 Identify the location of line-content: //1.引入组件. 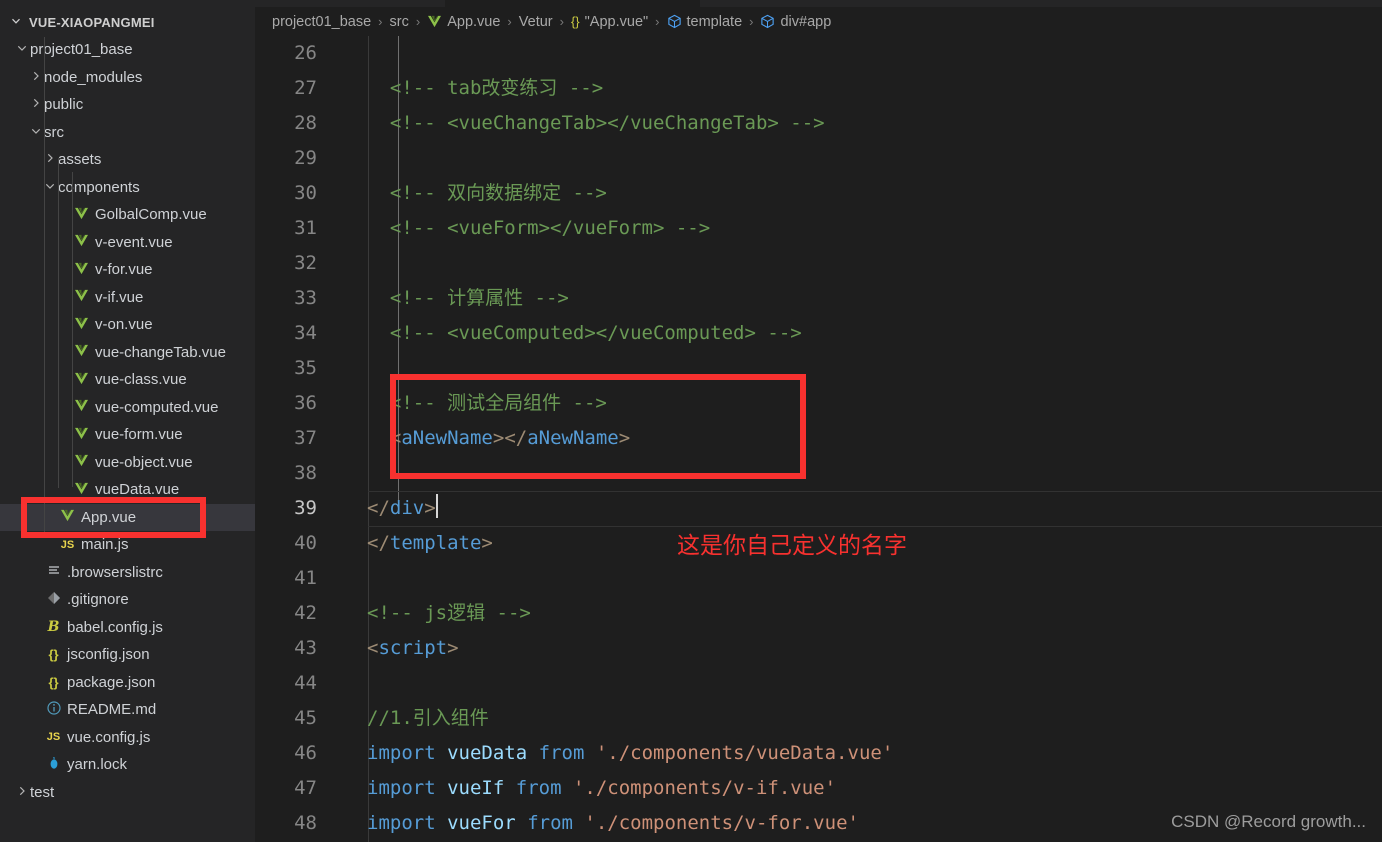
(428, 718).